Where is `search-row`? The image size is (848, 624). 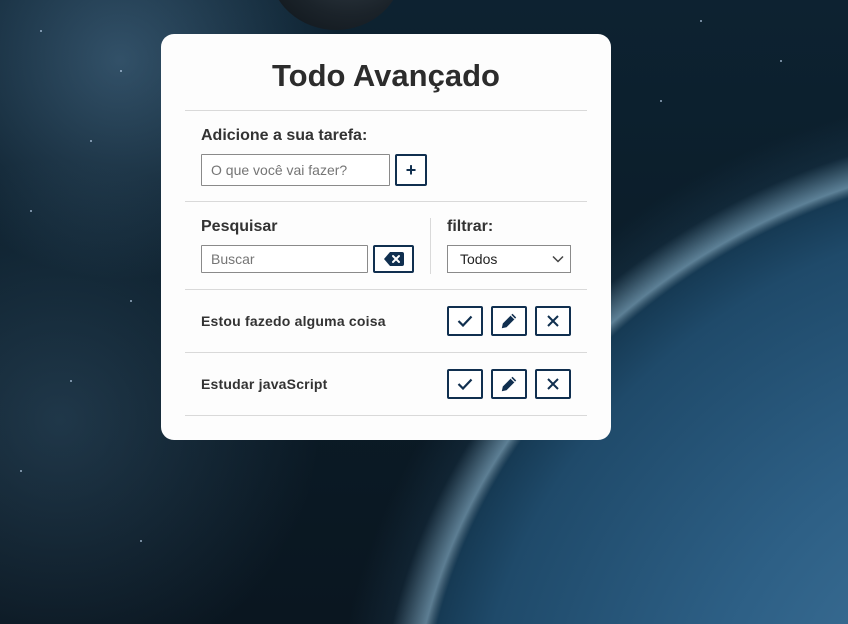 search-row is located at coordinates (315, 259).